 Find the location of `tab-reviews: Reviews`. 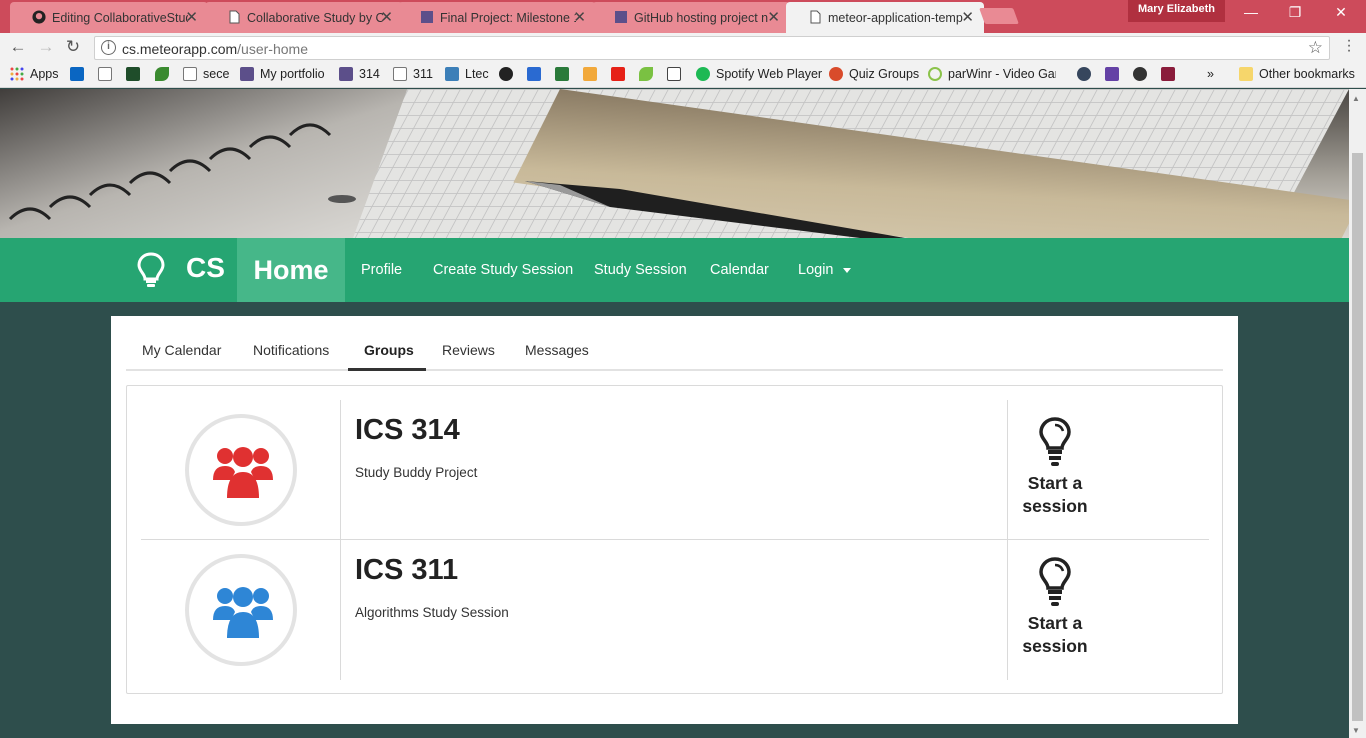

tab-reviews: Reviews is located at coordinates (468, 350).